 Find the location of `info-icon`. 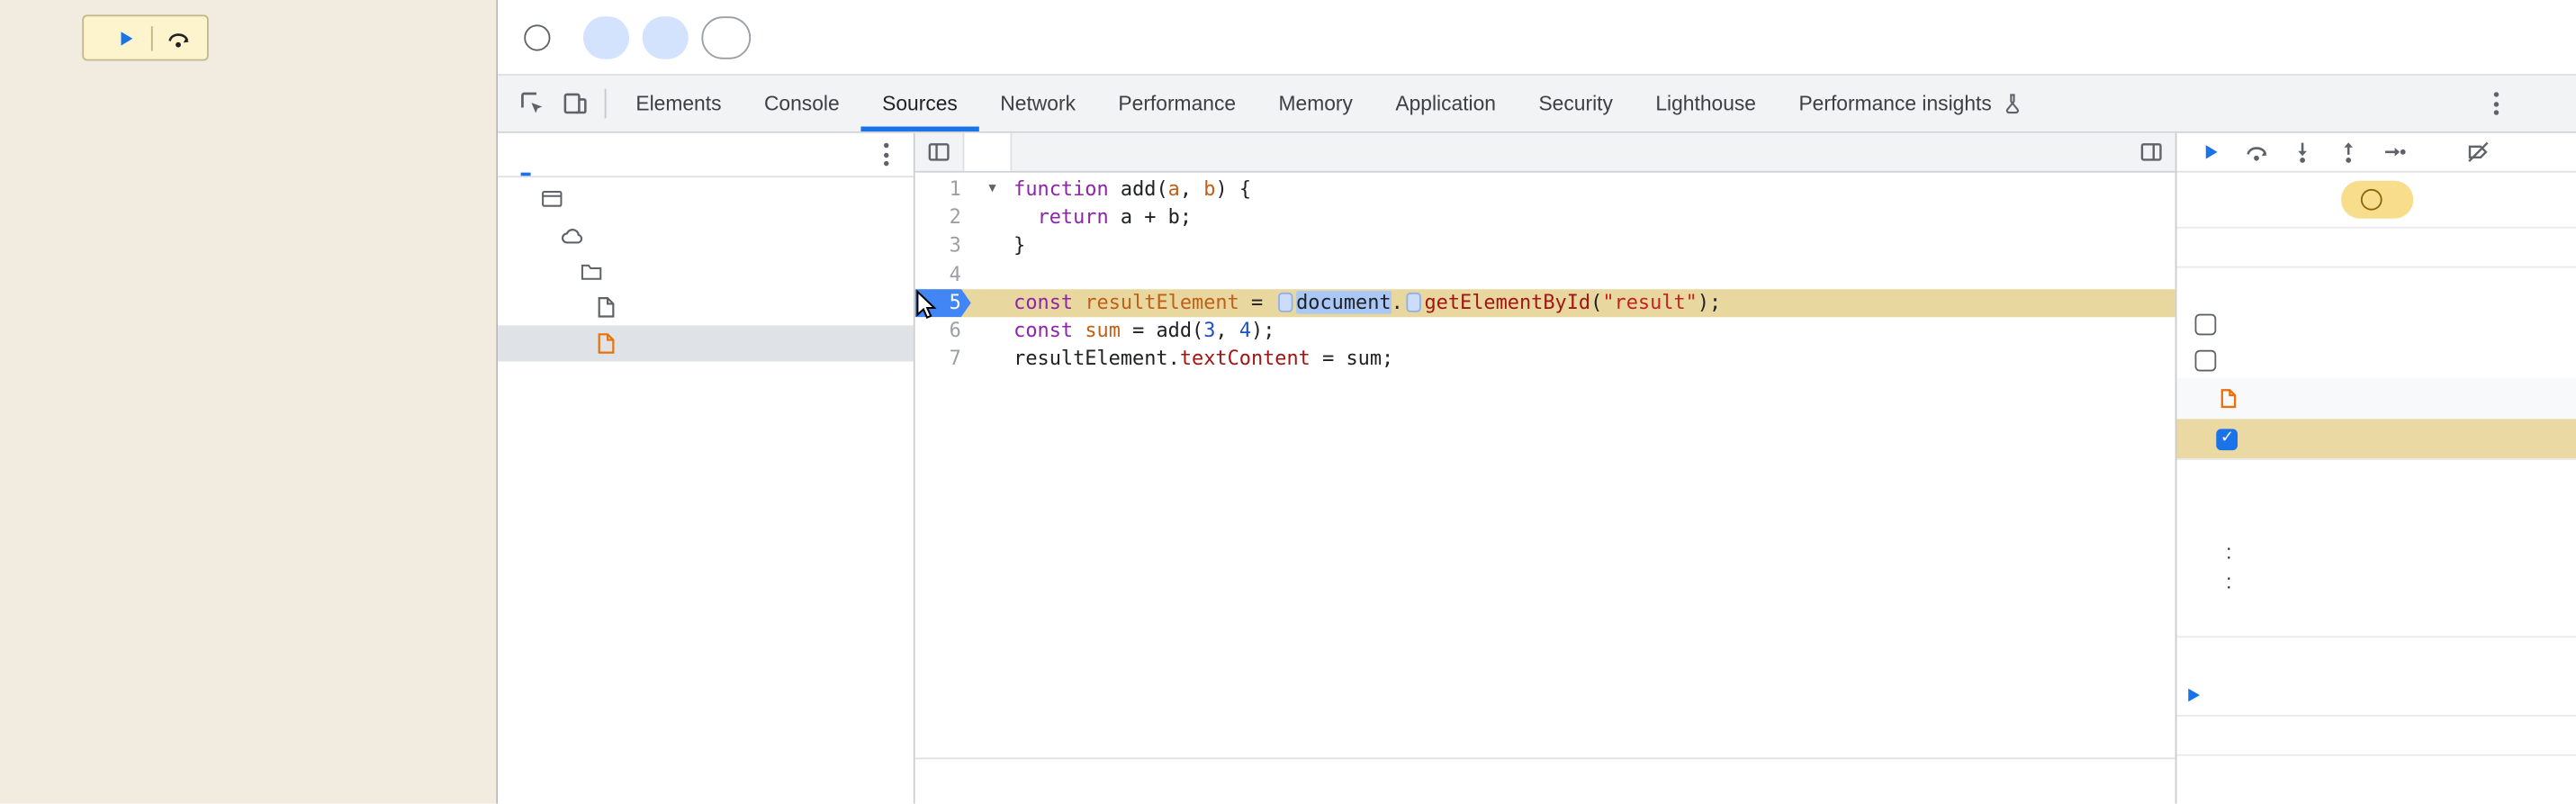

info-icon is located at coordinates (537, 36).